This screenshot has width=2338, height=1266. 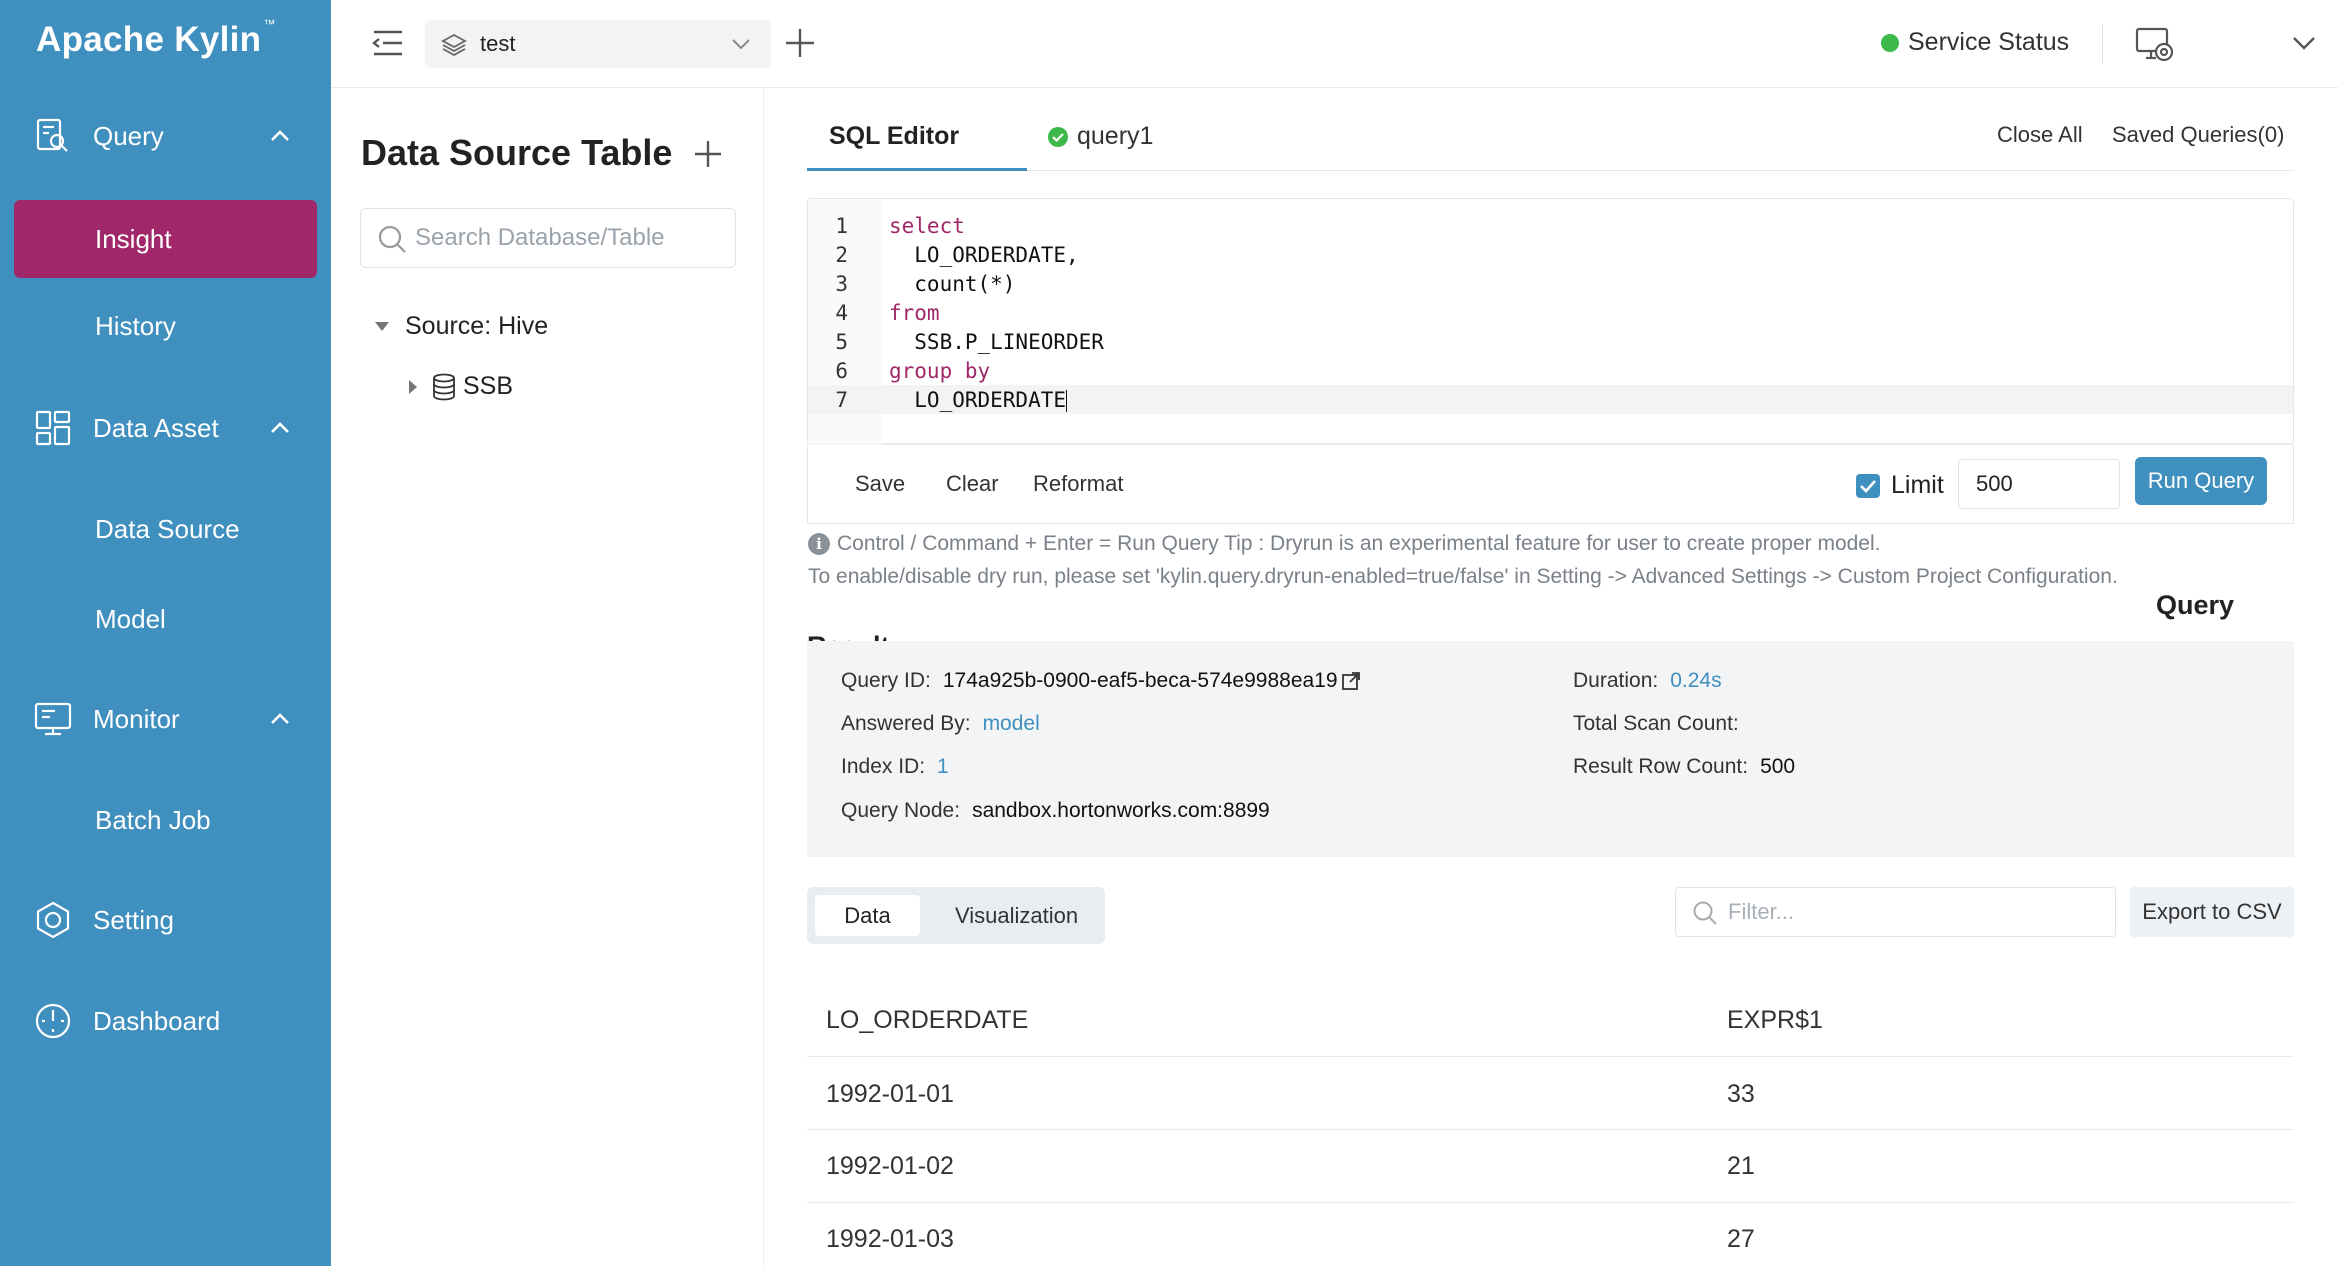 What do you see at coordinates (940, 370) in the screenshot?
I see `sql-keyword: group by` at bounding box center [940, 370].